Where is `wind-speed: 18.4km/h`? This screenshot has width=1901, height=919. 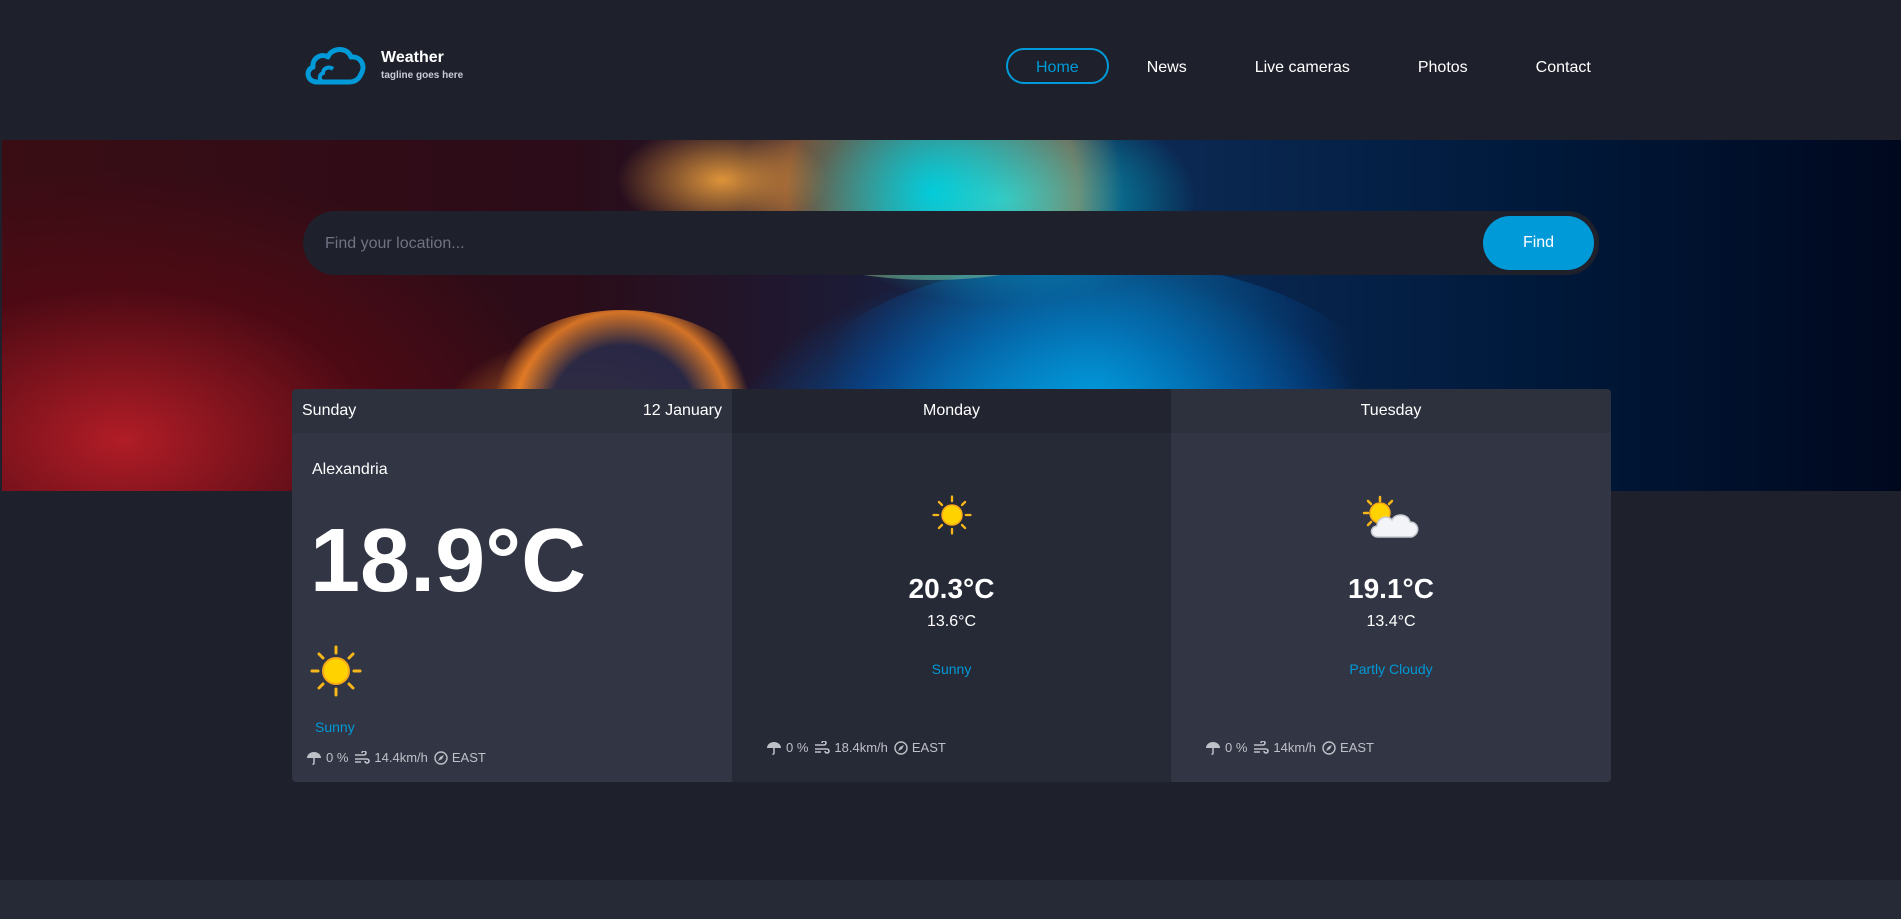
wind-speed: 18.4km/h is located at coordinates (861, 747).